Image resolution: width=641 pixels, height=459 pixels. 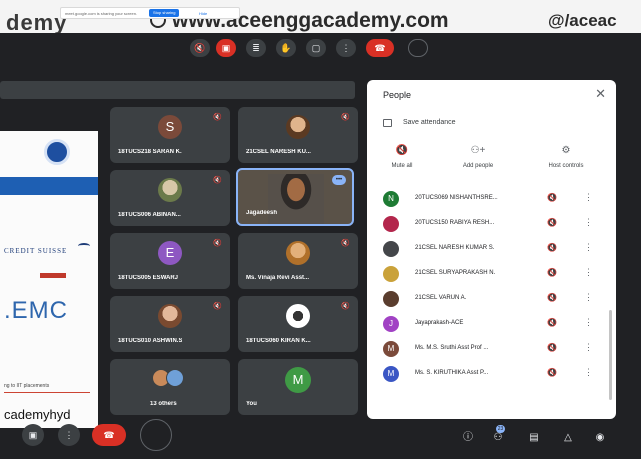 What do you see at coordinates (600, 94) in the screenshot?
I see `close-icon: ✕` at bounding box center [600, 94].